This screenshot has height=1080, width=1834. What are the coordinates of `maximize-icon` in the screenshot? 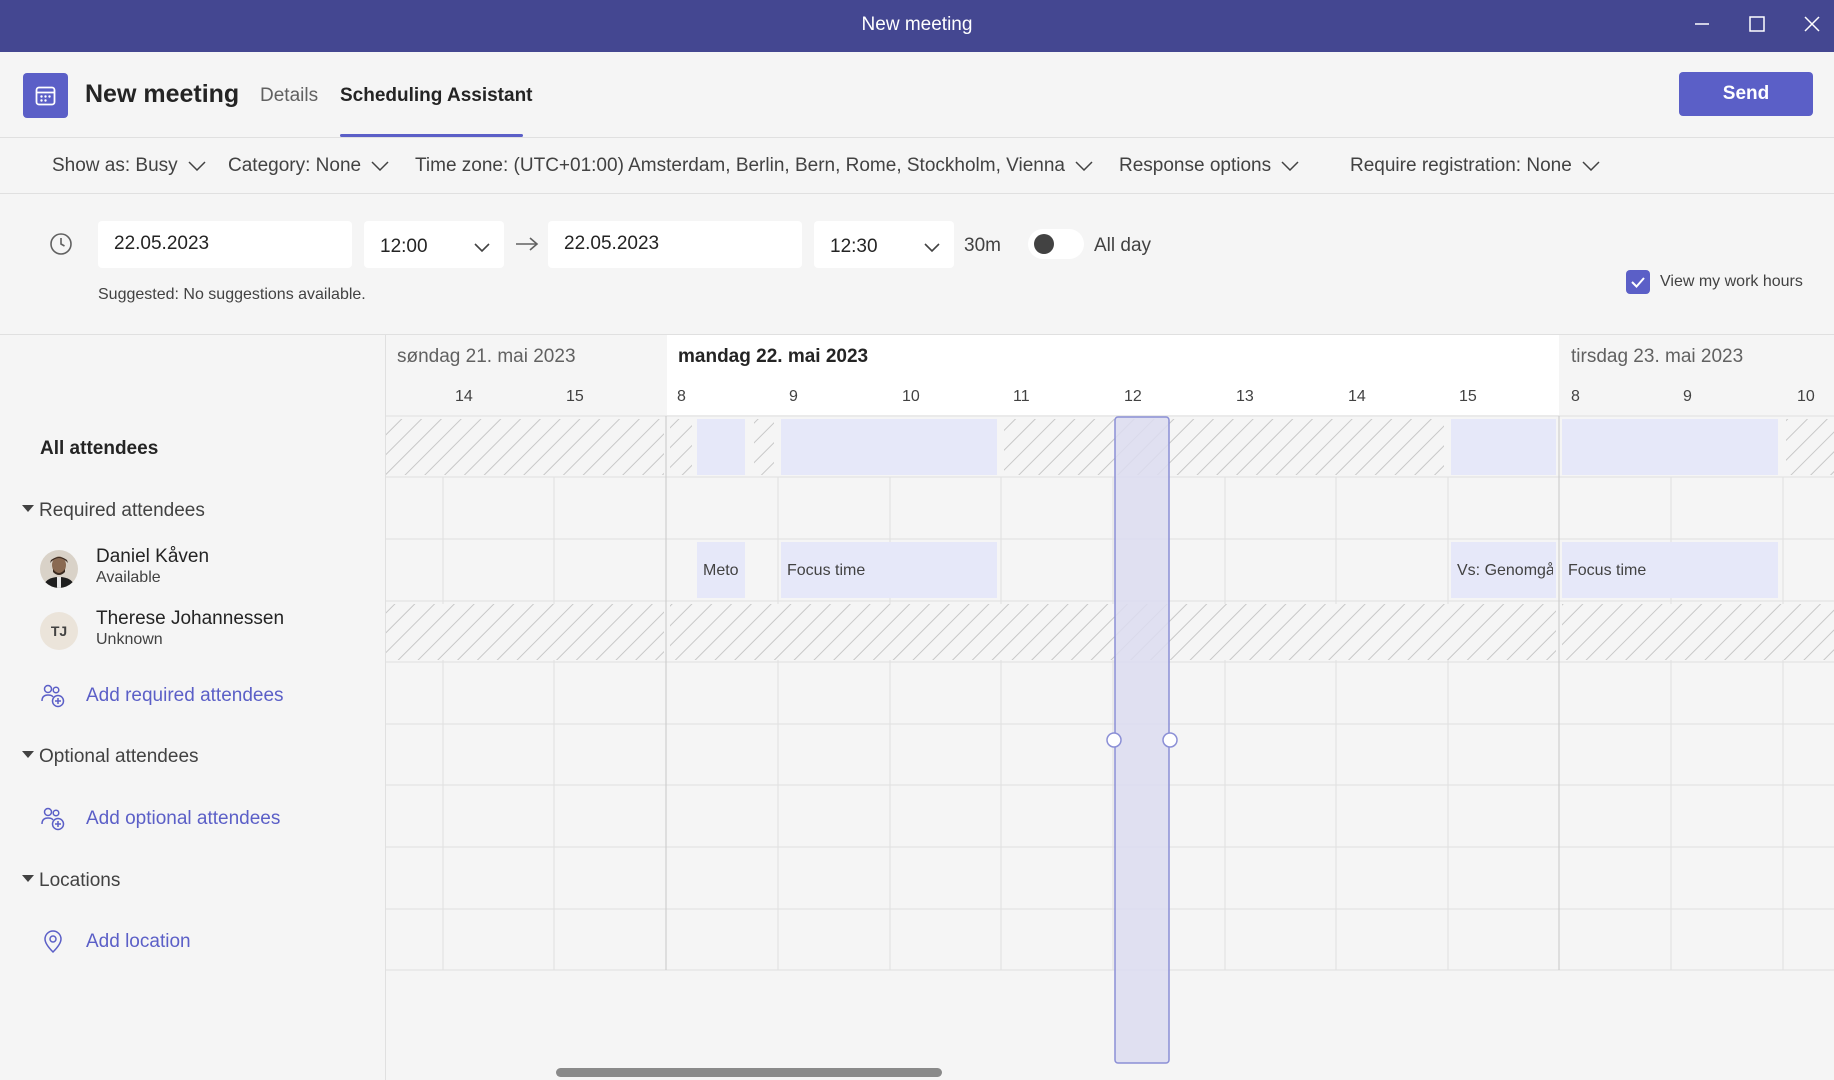 It's located at (1757, 24).